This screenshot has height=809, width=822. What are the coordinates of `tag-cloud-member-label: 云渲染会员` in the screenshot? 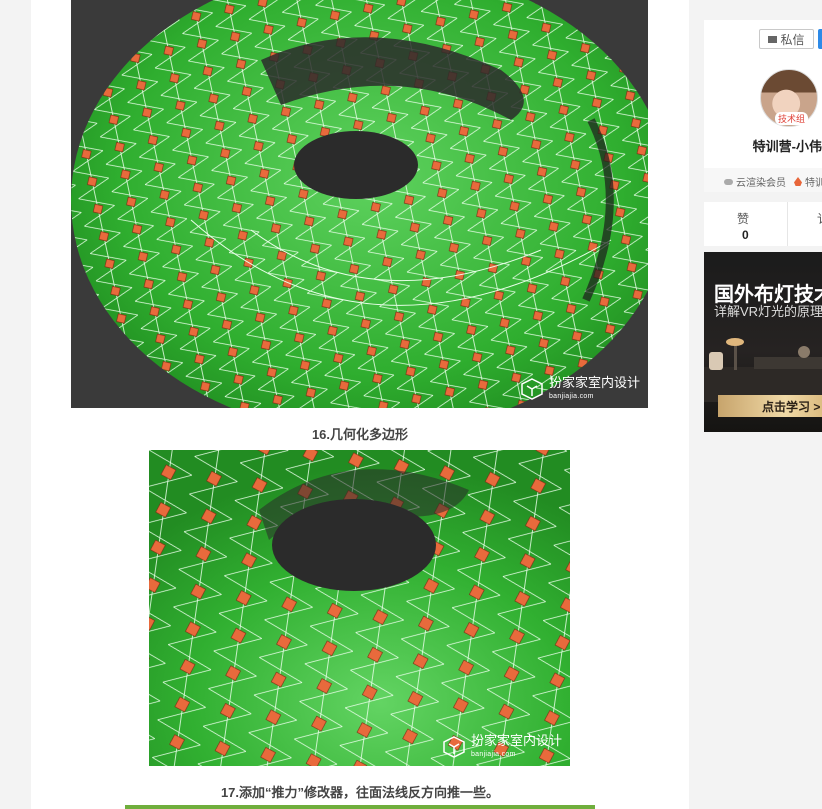 It's located at (761, 183).